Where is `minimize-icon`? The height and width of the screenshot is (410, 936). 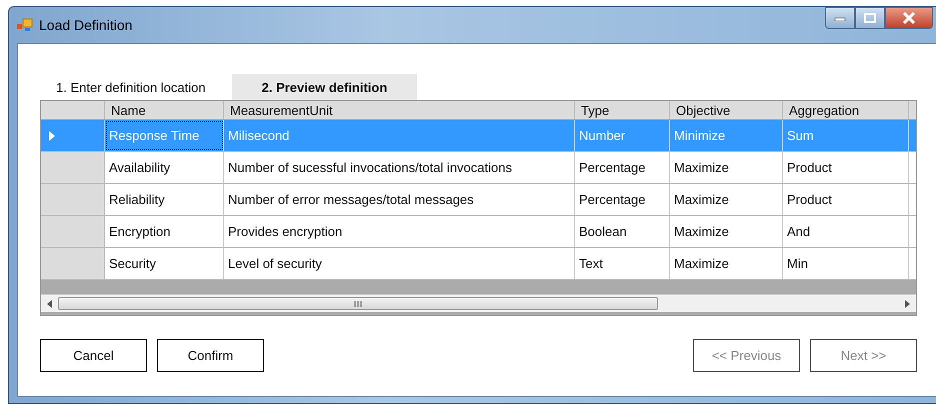
minimize-icon is located at coordinates (840, 18).